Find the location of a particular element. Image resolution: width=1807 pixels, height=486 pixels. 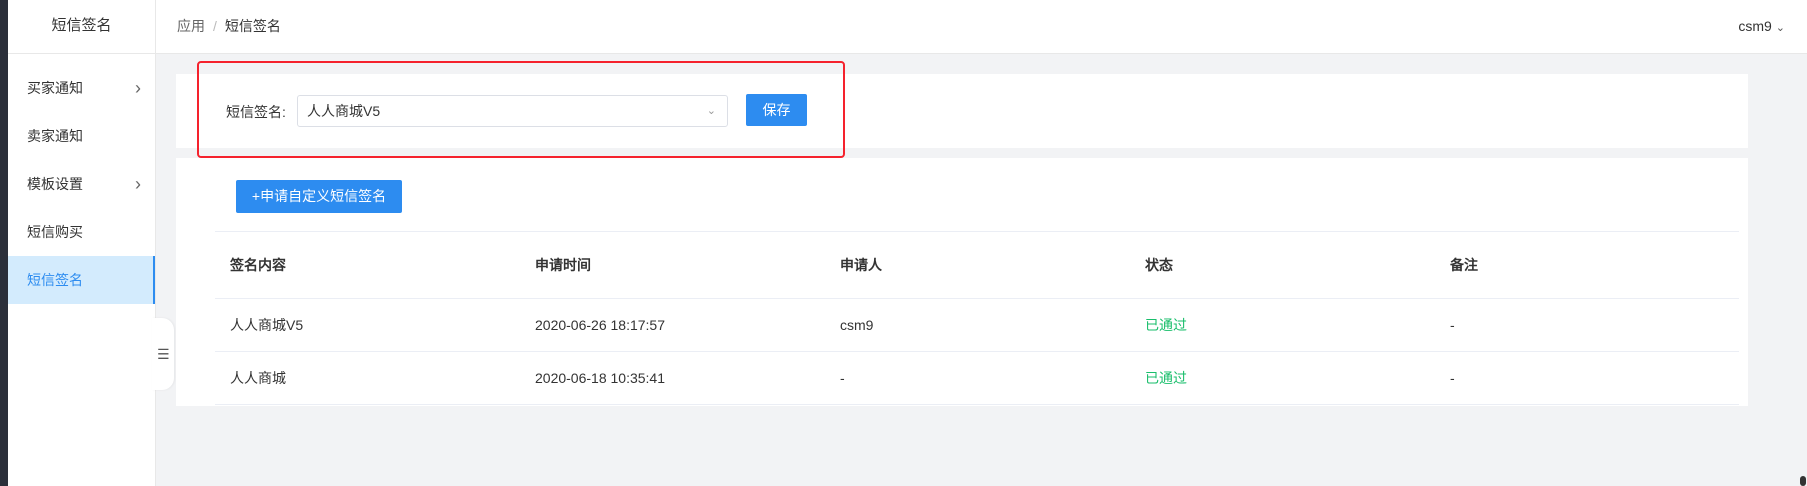

sidebar-item-sms-signature: 短信签名 is located at coordinates (81, 280).